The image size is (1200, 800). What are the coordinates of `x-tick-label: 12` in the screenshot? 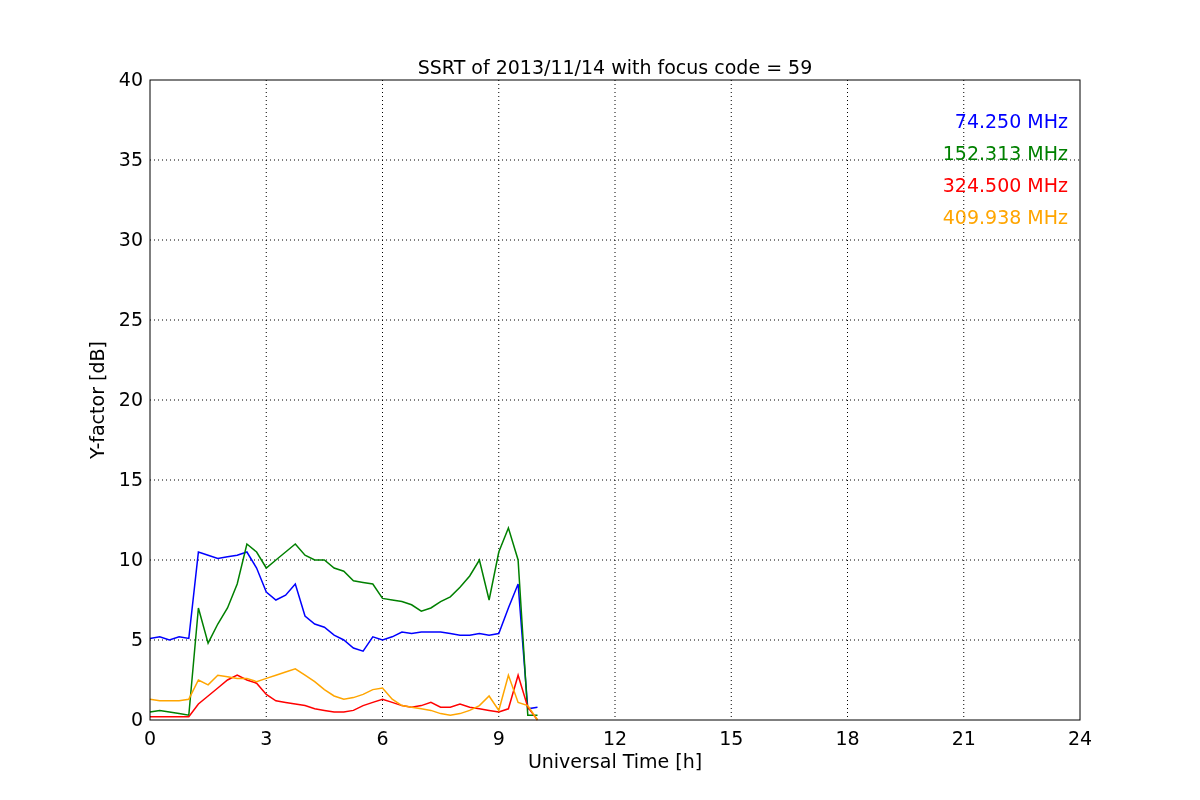 It's located at (615, 738).